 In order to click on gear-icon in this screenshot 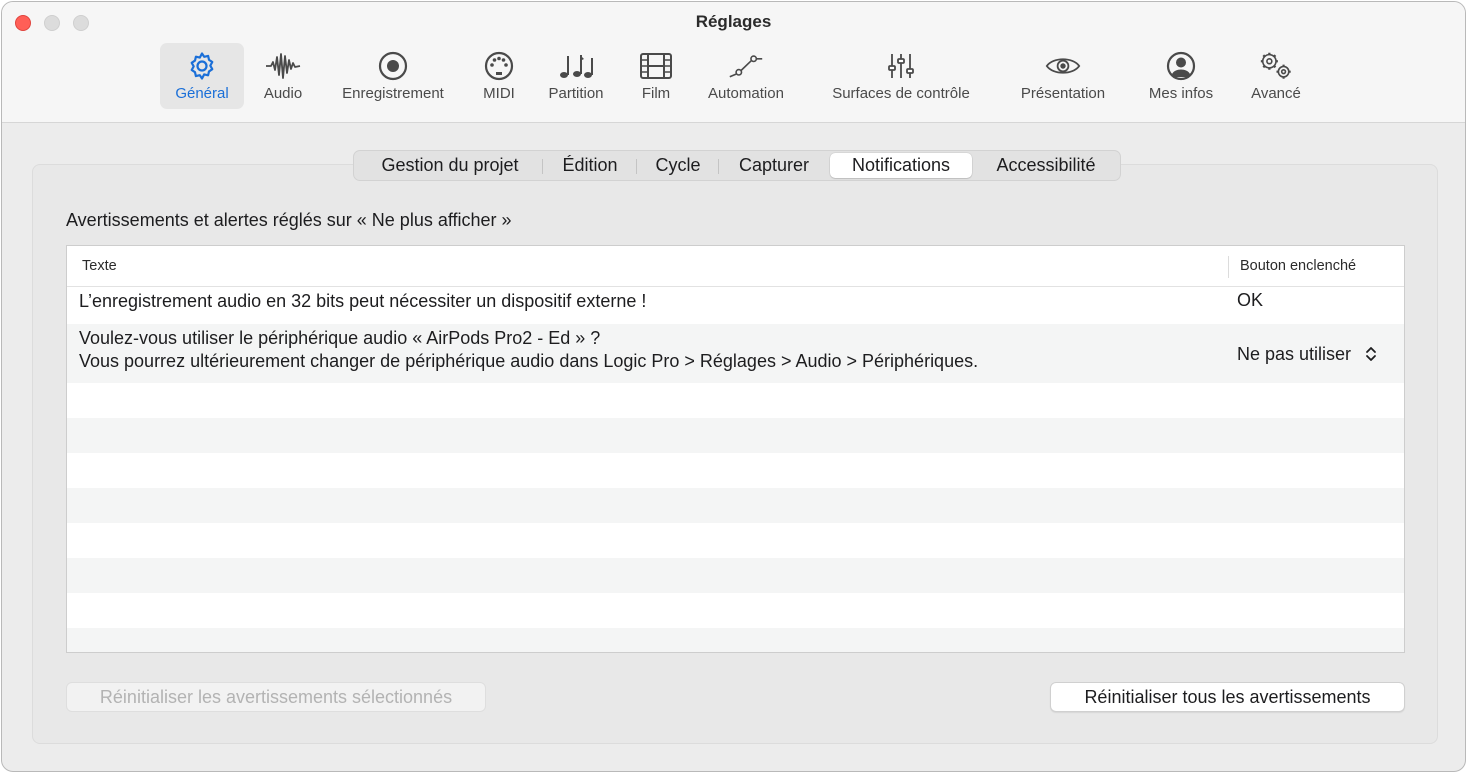, I will do `click(202, 66)`.